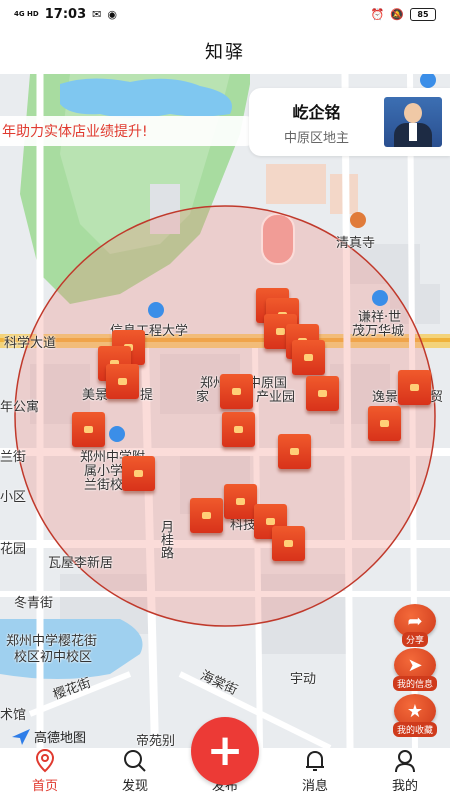 Image resolution: width=450 pixels, height=800 pixels. I want to click on map-label-meijing2: 提, so click(147, 395).